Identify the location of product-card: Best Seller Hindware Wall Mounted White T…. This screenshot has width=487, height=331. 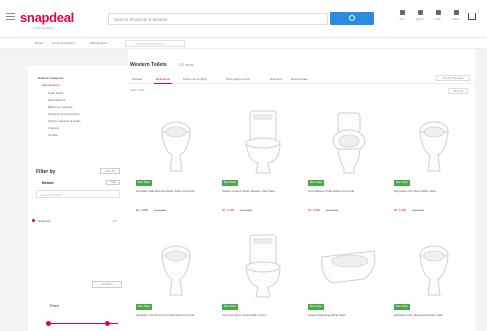
(176, 160).